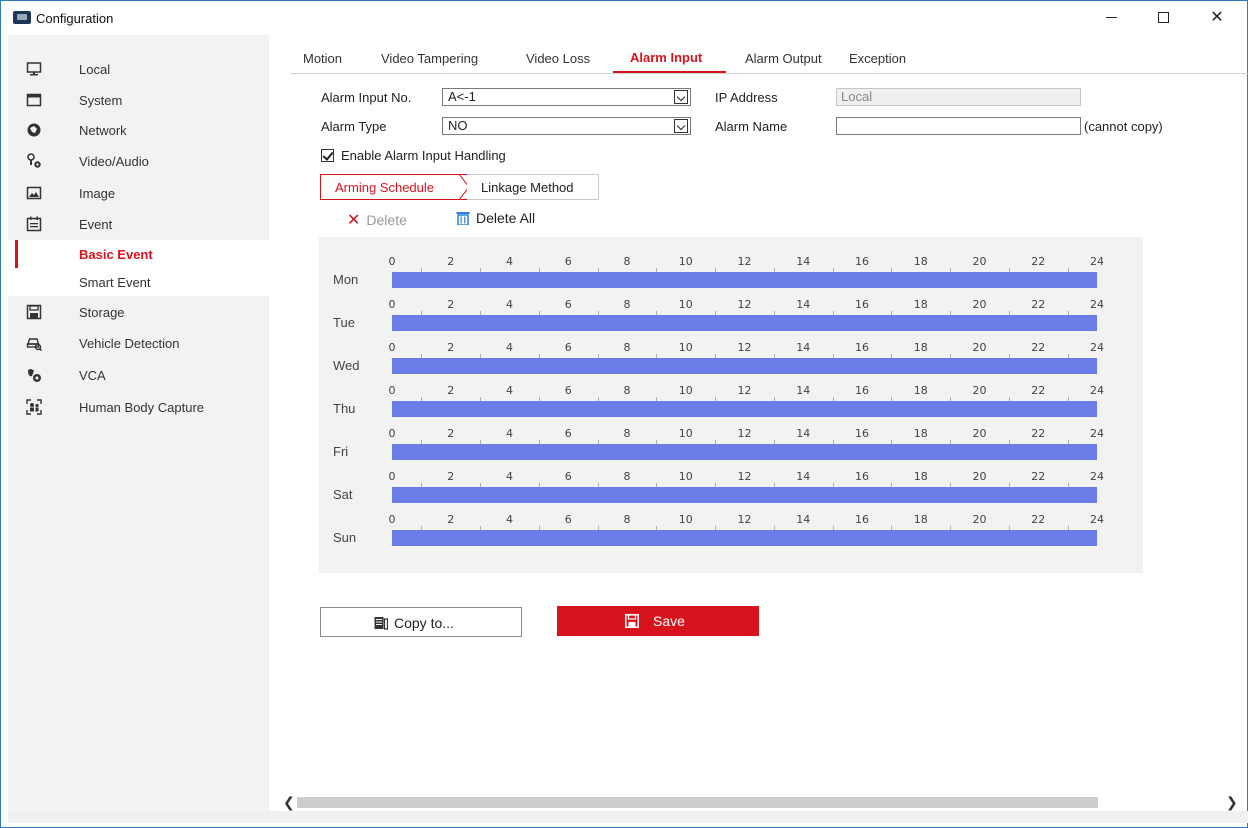 The image size is (1248, 828). What do you see at coordinates (101, 100) in the screenshot?
I see `sidebar-item-label: System` at bounding box center [101, 100].